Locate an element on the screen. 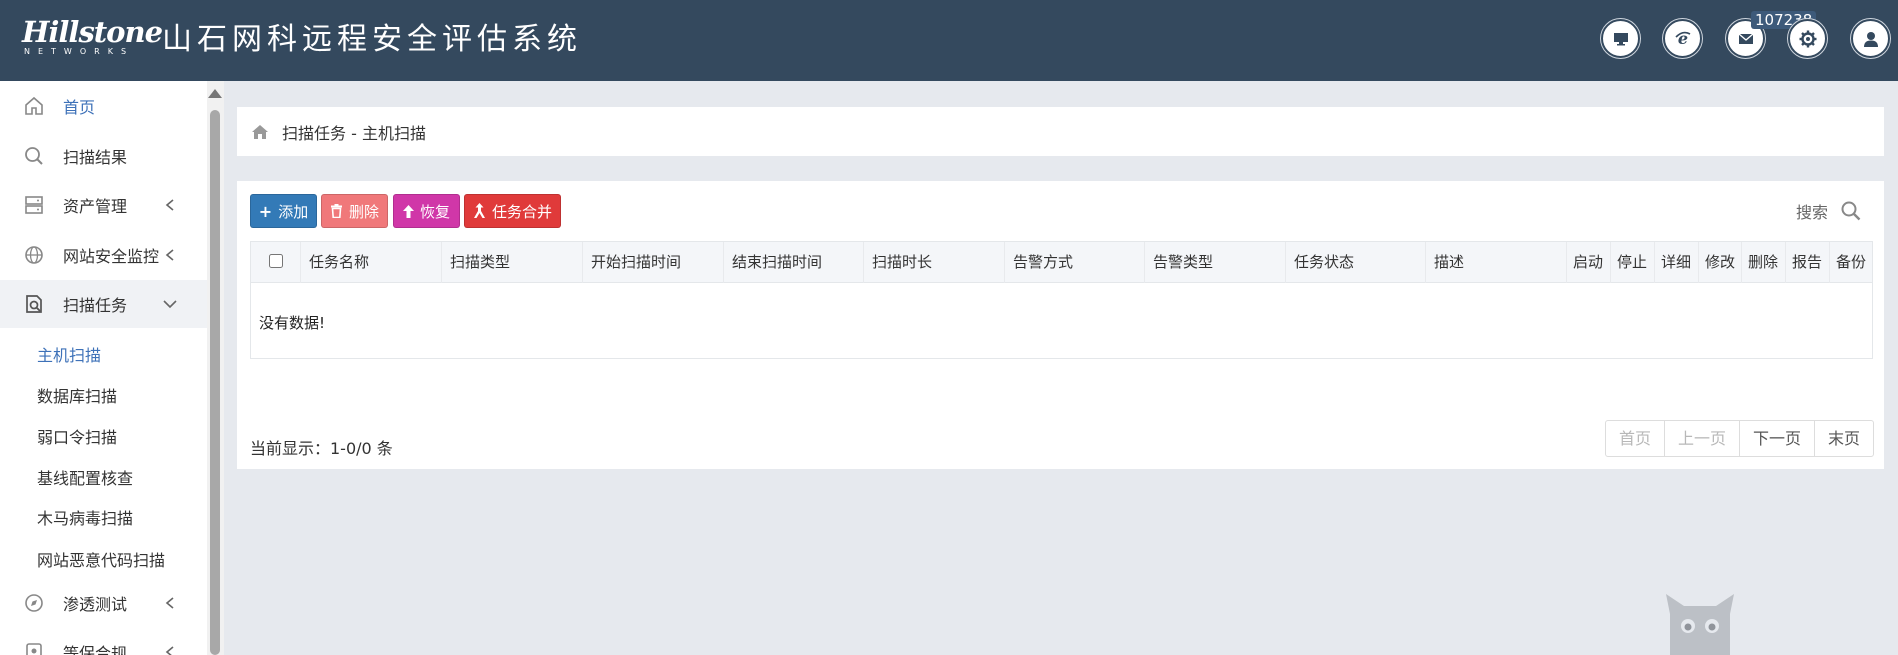  scan-task-icon is located at coordinates (34, 304).